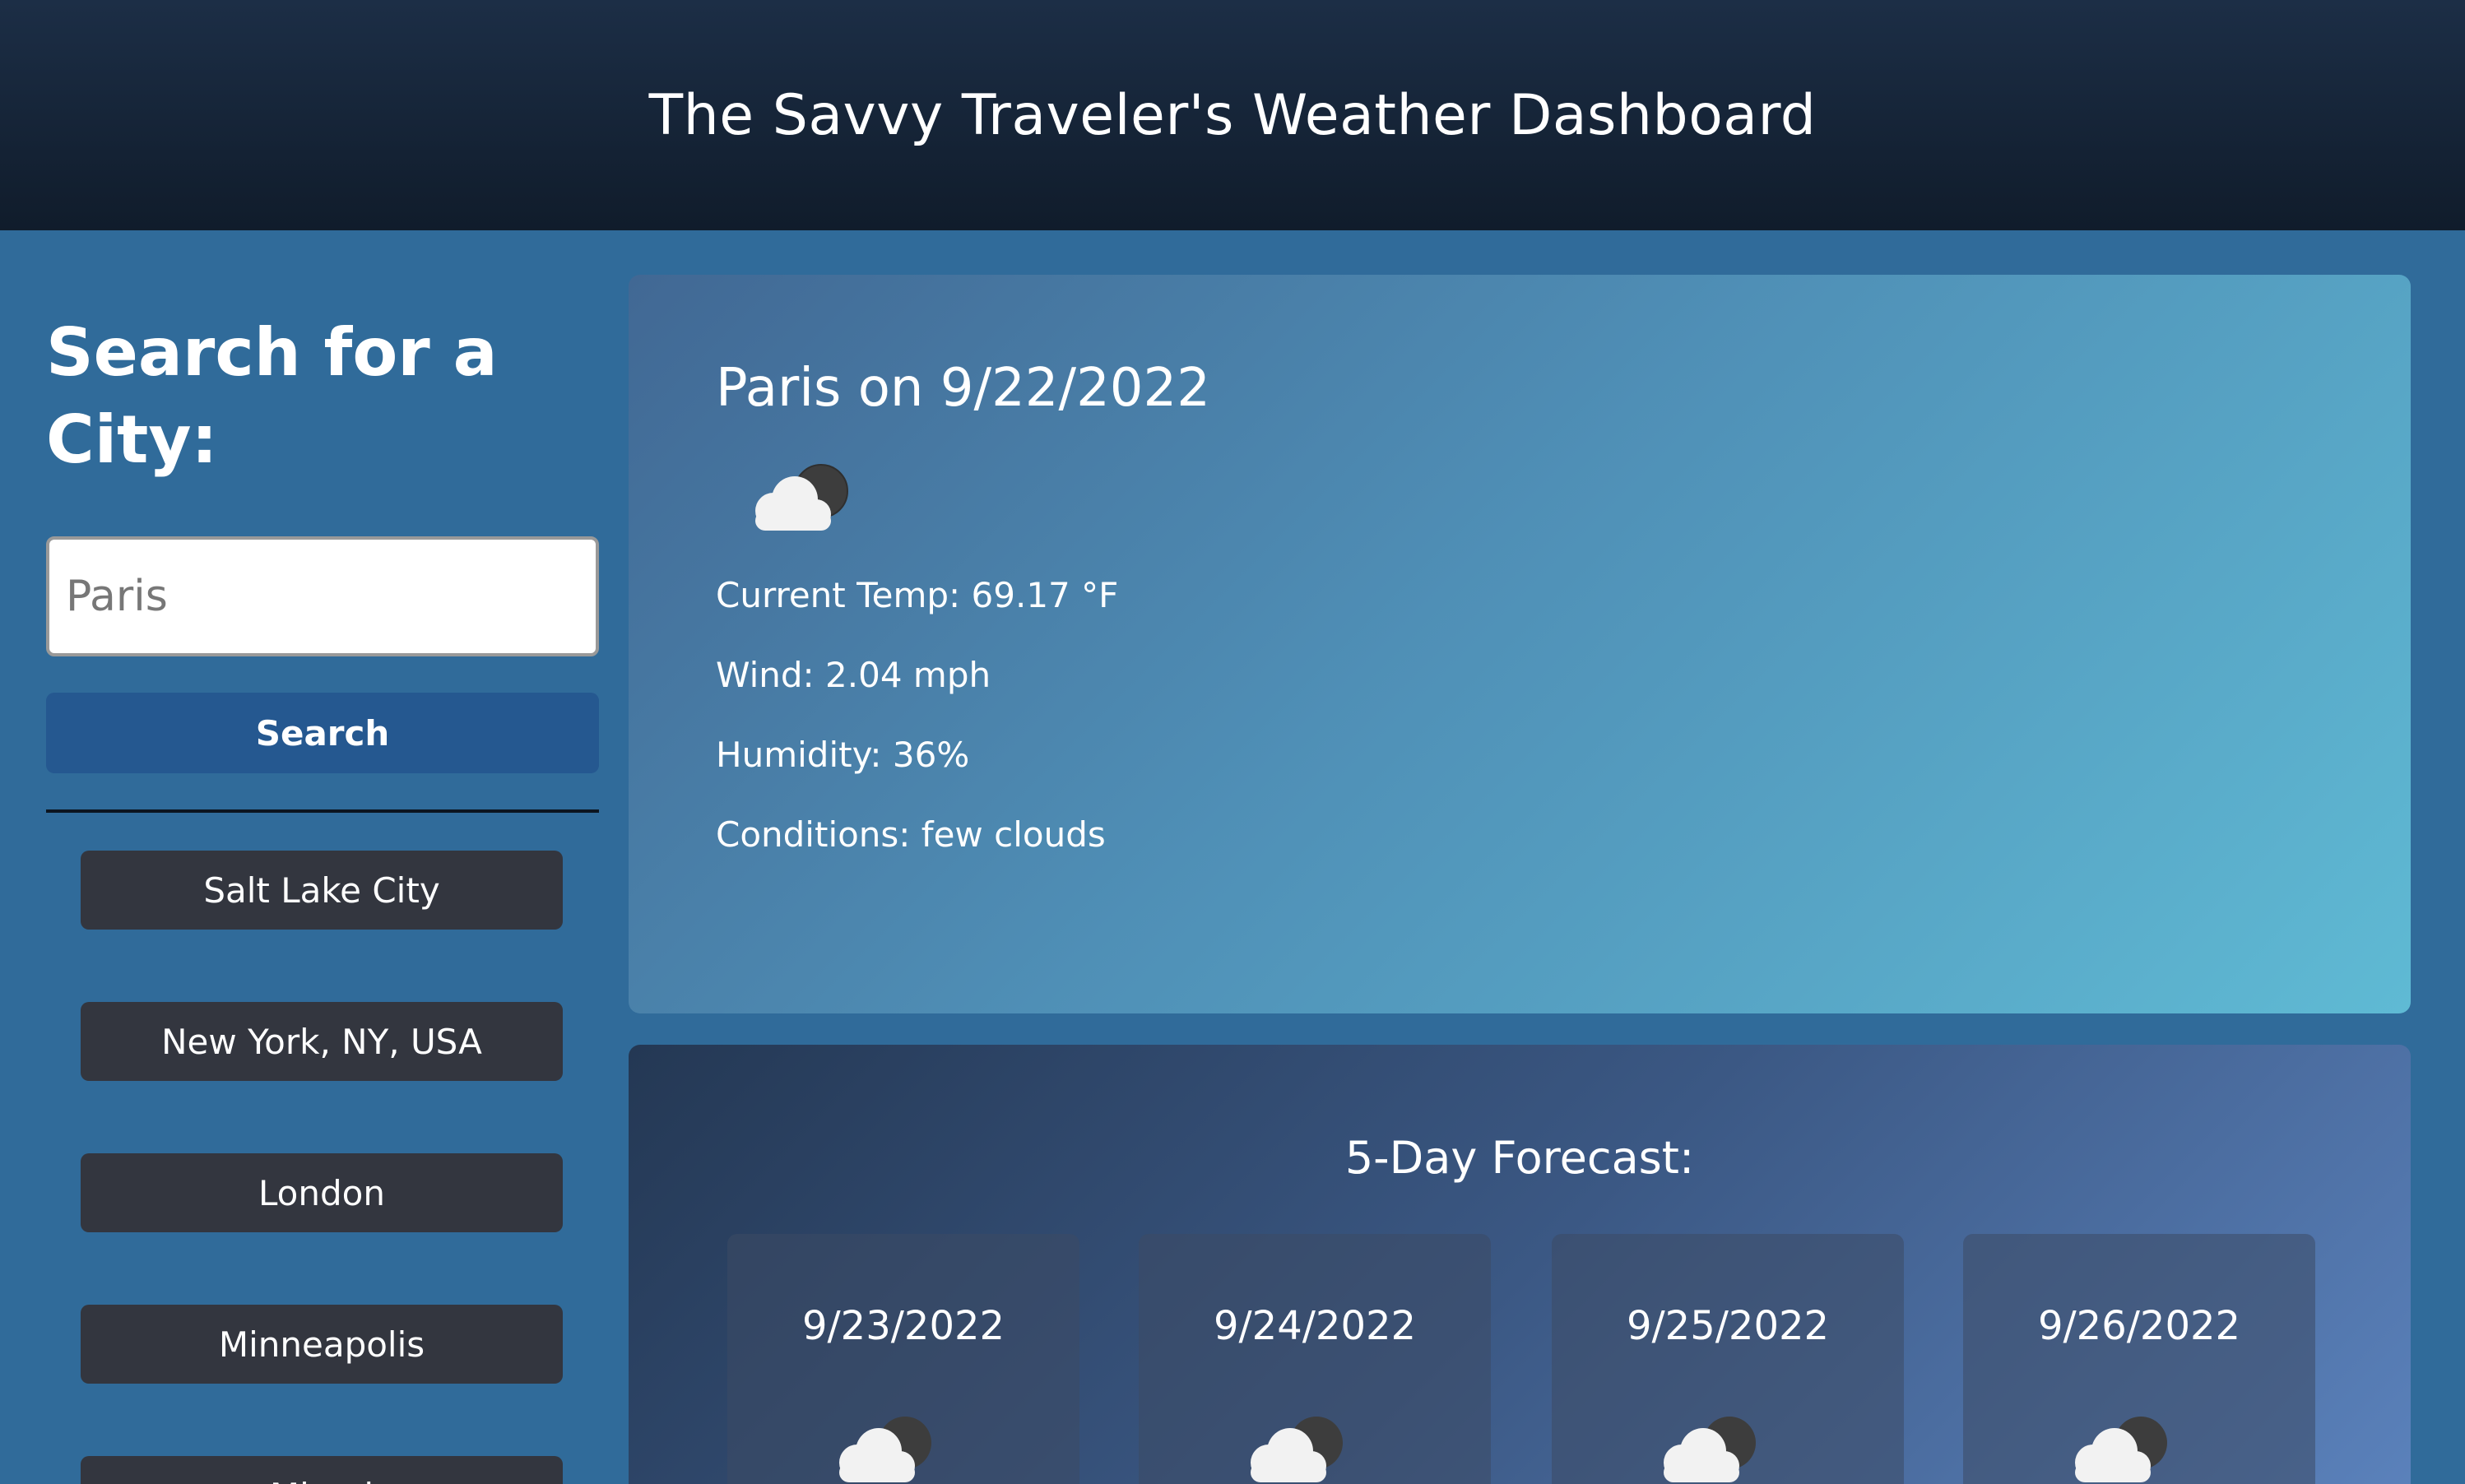  Describe the element at coordinates (272, 396) in the screenshot. I see `search-heading: Search for a City:` at that location.